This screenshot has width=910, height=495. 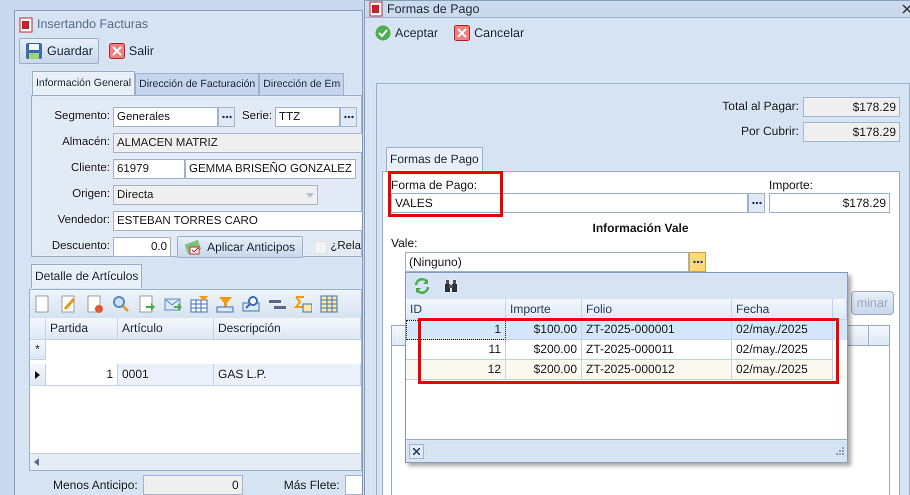 What do you see at coordinates (86, 276) in the screenshot?
I see `tab: Detalle de Artículos` at bounding box center [86, 276].